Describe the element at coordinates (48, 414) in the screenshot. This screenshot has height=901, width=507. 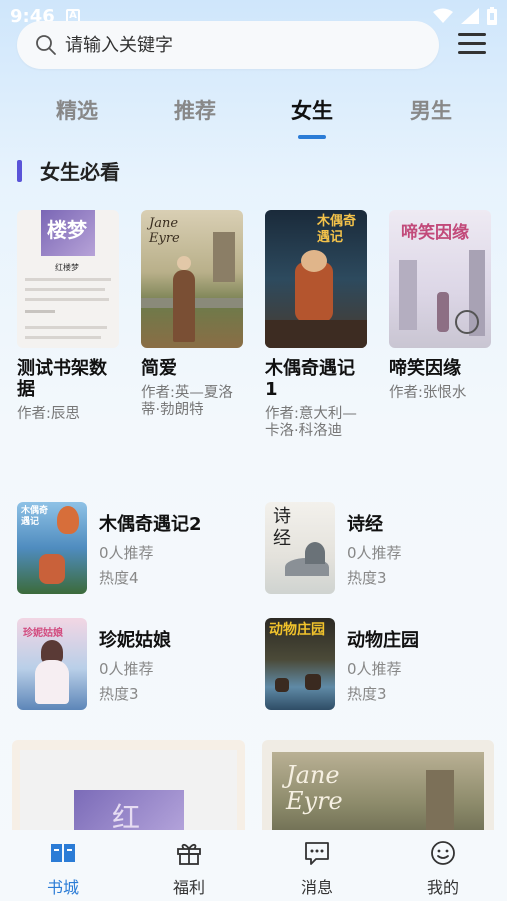
I see `book-author: 作者:辰思` at that location.